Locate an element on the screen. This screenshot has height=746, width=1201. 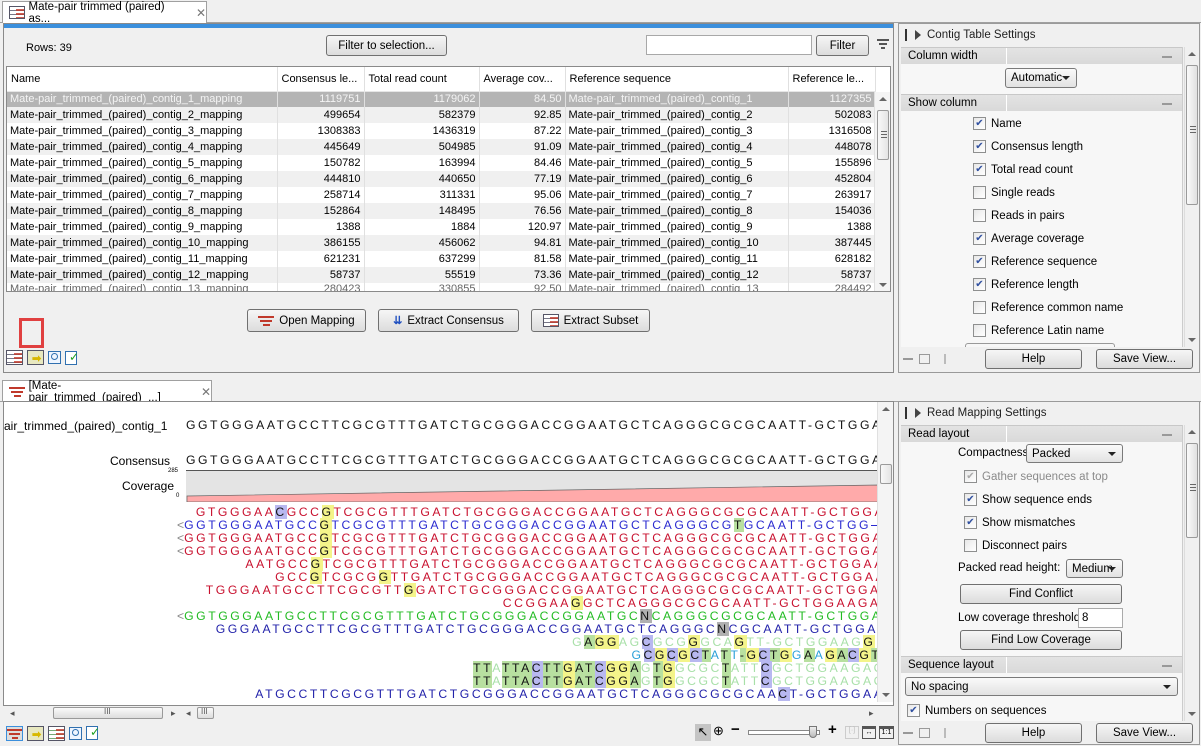
find-low-coverage-button: Find Low Coverage is located at coordinates (1041, 640).